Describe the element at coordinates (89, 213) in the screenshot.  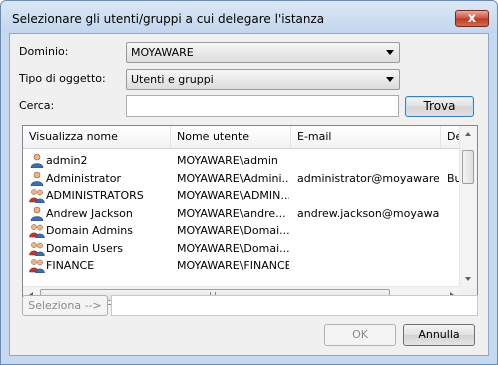
I see `cell-display-name: Andrew Jackson` at that location.